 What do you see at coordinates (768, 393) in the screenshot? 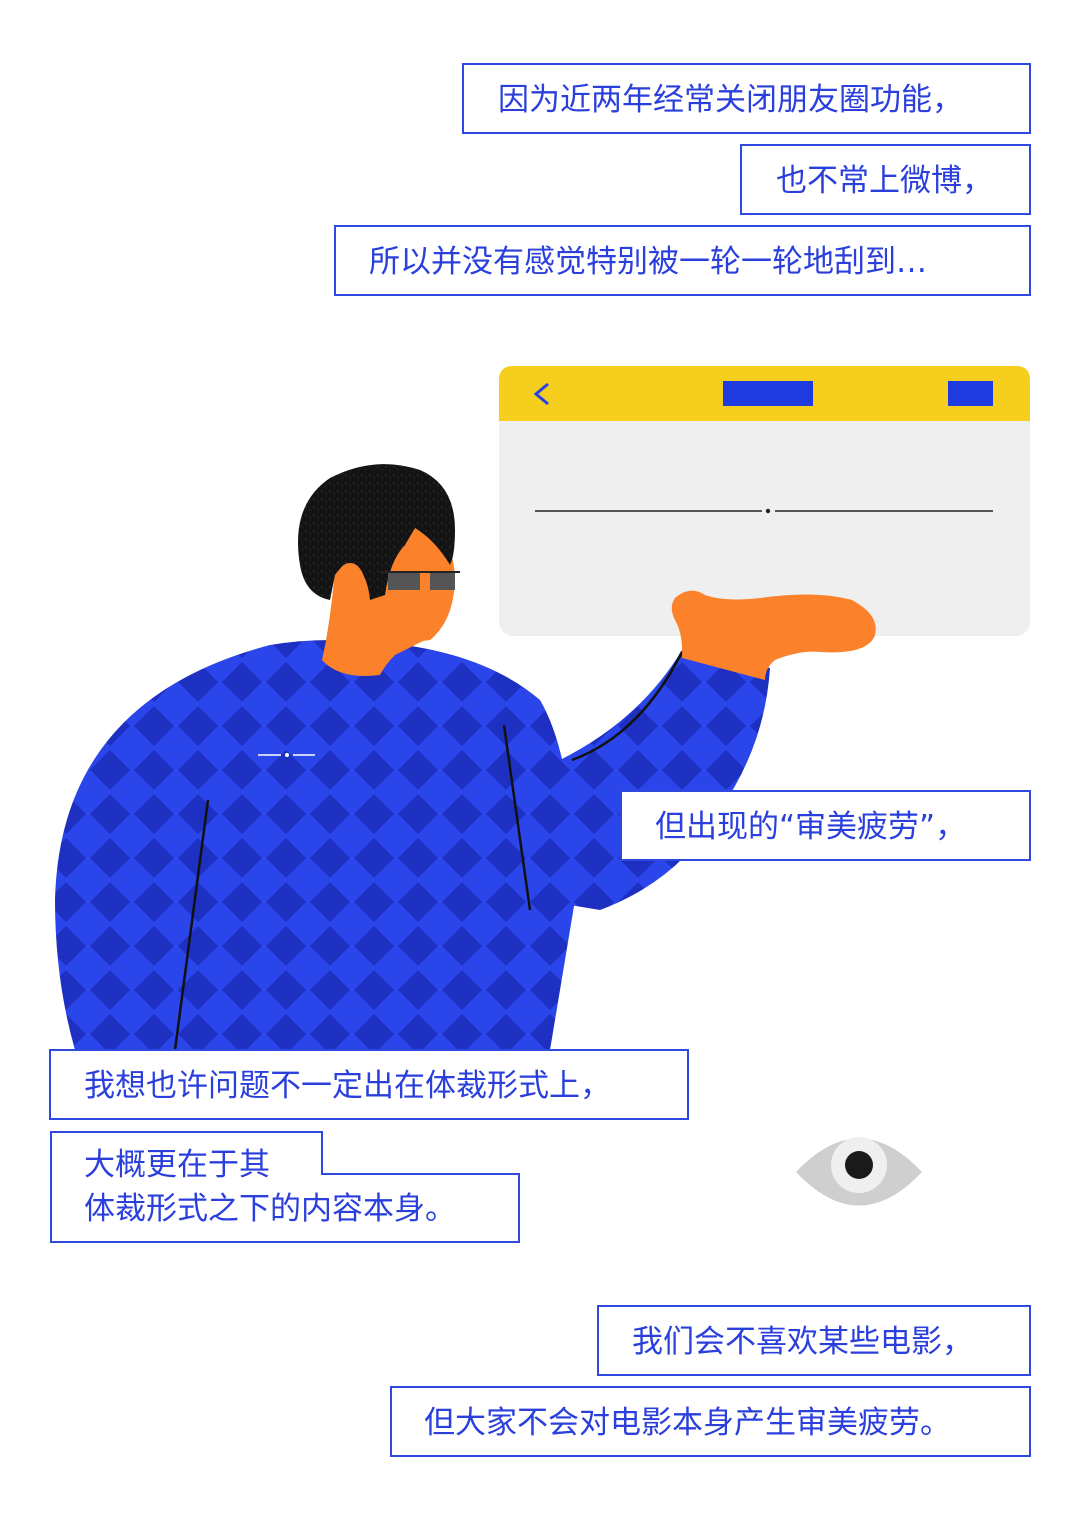
I see `window-title-bar-block` at bounding box center [768, 393].